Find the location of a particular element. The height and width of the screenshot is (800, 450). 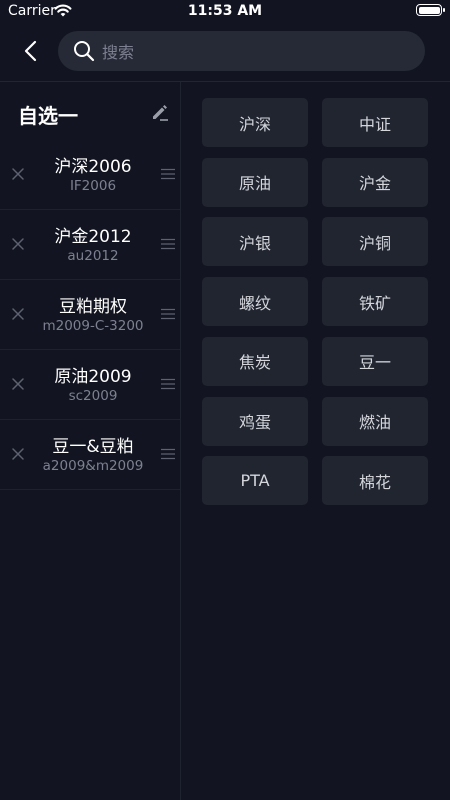

list-item: 沪金2012 au2012 is located at coordinates (90, 245).